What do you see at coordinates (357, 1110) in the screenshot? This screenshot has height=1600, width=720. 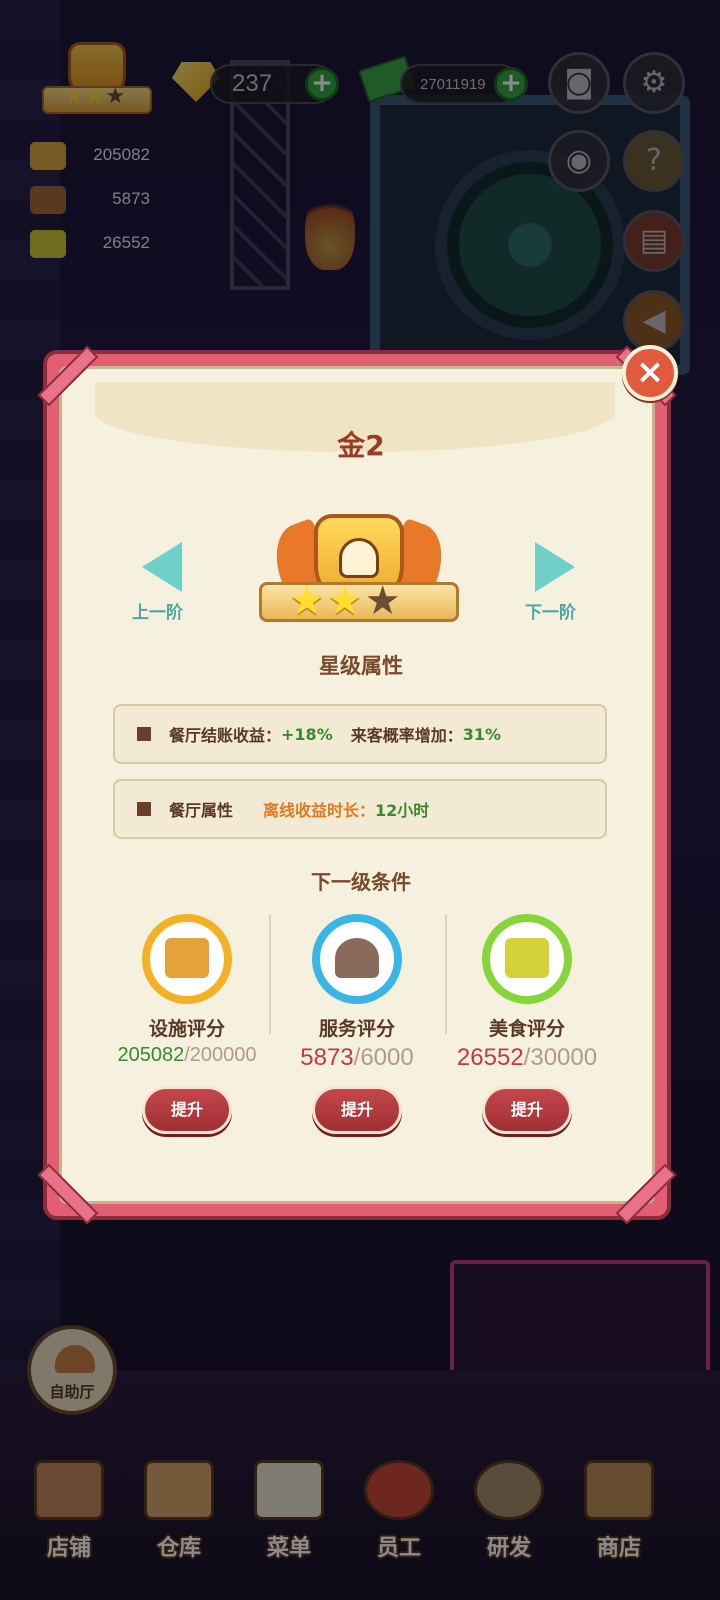 I see `upgrade-service-button: 提升` at bounding box center [357, 1110].